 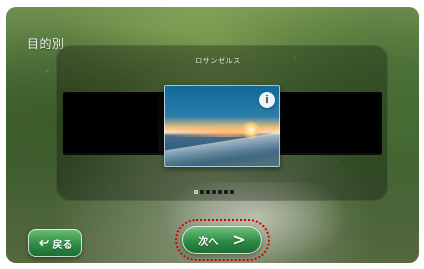 I want to click on info-icon: i, so click(x=267, y=100).